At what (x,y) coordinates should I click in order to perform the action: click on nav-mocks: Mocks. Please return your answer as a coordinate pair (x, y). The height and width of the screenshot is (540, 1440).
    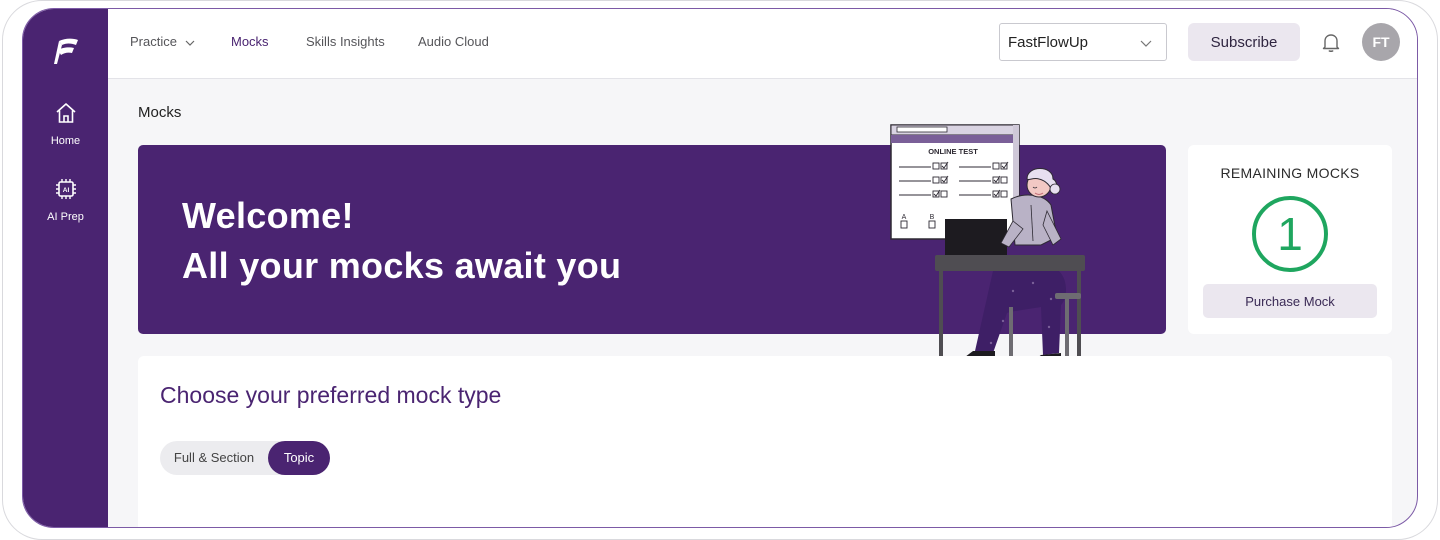
    Looking at the image, I should click on (250, 41).